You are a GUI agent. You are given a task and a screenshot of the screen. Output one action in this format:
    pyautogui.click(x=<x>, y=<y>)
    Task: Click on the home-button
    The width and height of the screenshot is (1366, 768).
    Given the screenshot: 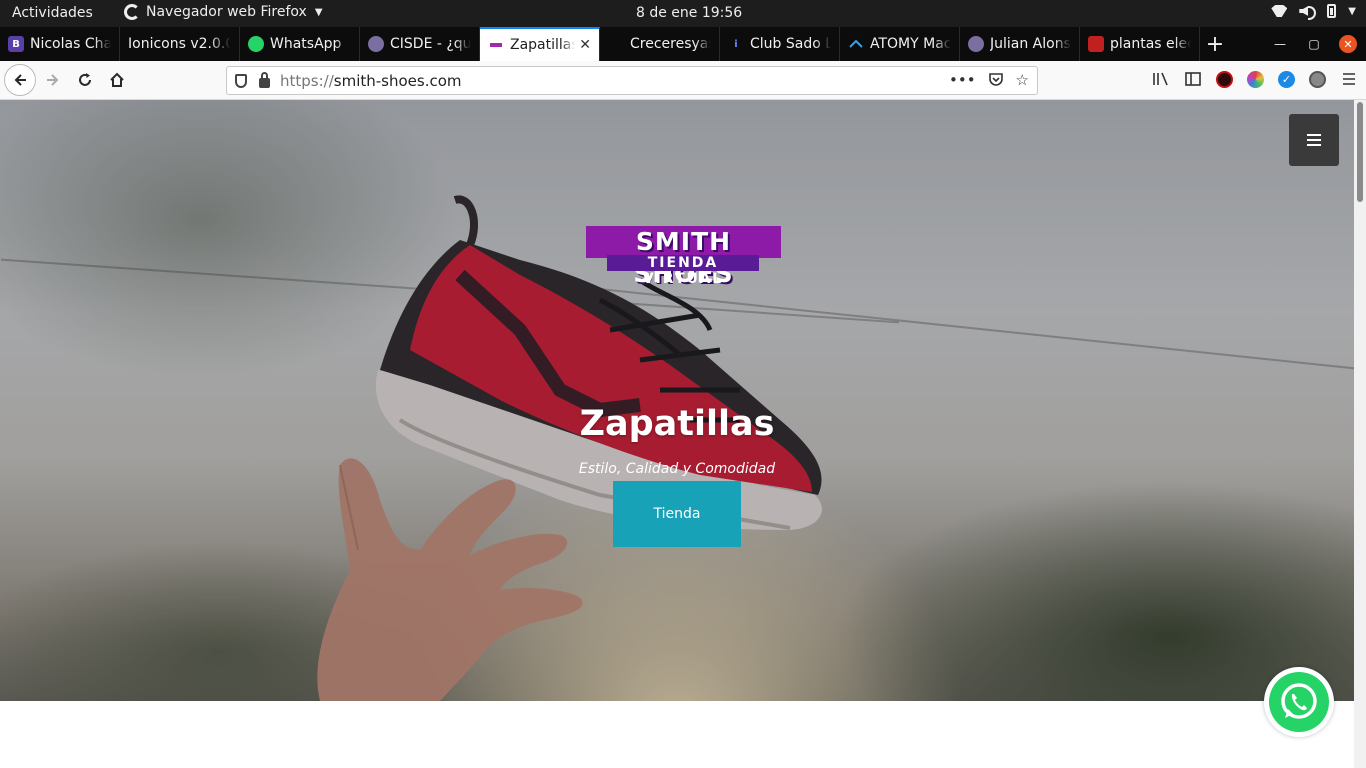 What is the action you would take?
    pyautogui.click(x=117, y=80)
    